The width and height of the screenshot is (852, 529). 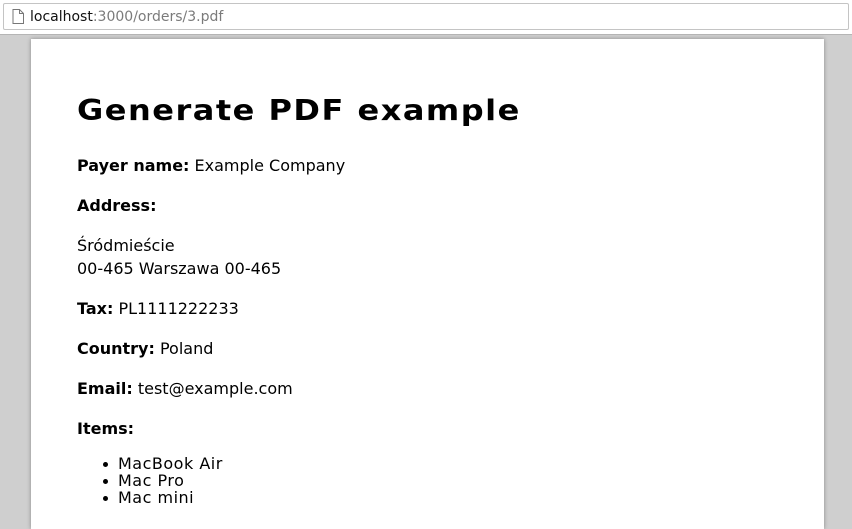 What do you see at coordinates (105, 388) in the screenshot?
I see `email-label: Email:` at bounding box center [105, 388].